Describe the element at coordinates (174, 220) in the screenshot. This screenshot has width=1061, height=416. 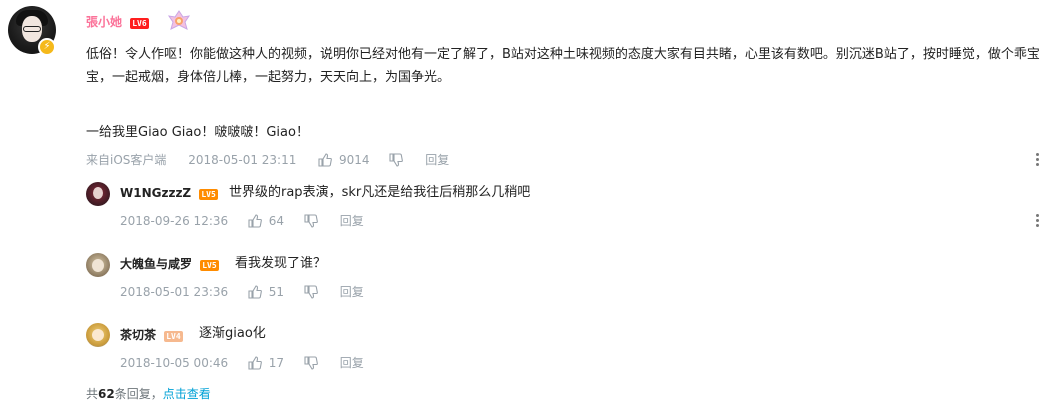
I see `timestamp: 2018-09-26 12:36` at that location.